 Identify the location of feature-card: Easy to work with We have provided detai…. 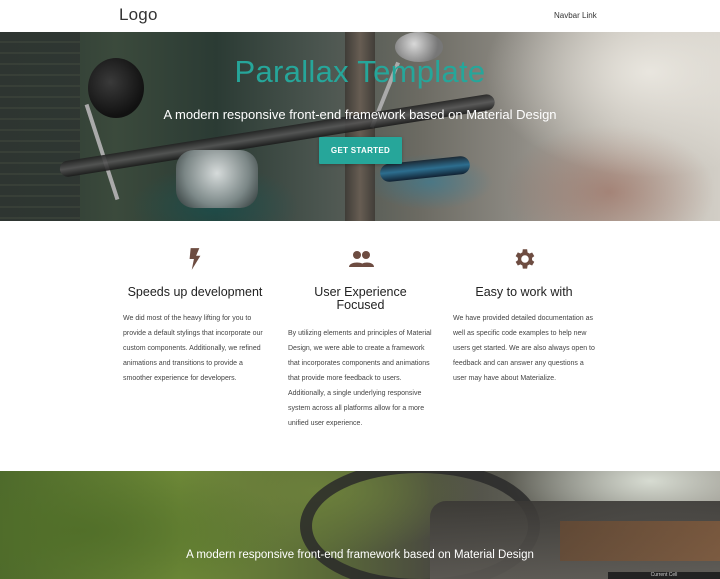
(524, 316).